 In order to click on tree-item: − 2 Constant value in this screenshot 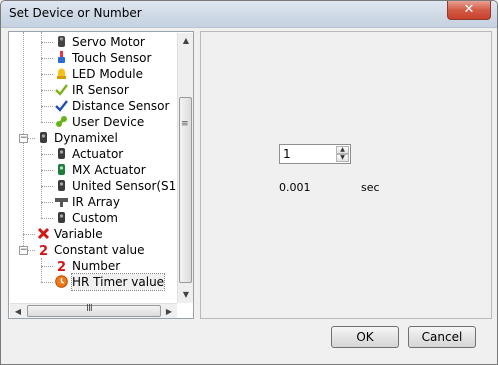, I will do `click(93, 250)`.